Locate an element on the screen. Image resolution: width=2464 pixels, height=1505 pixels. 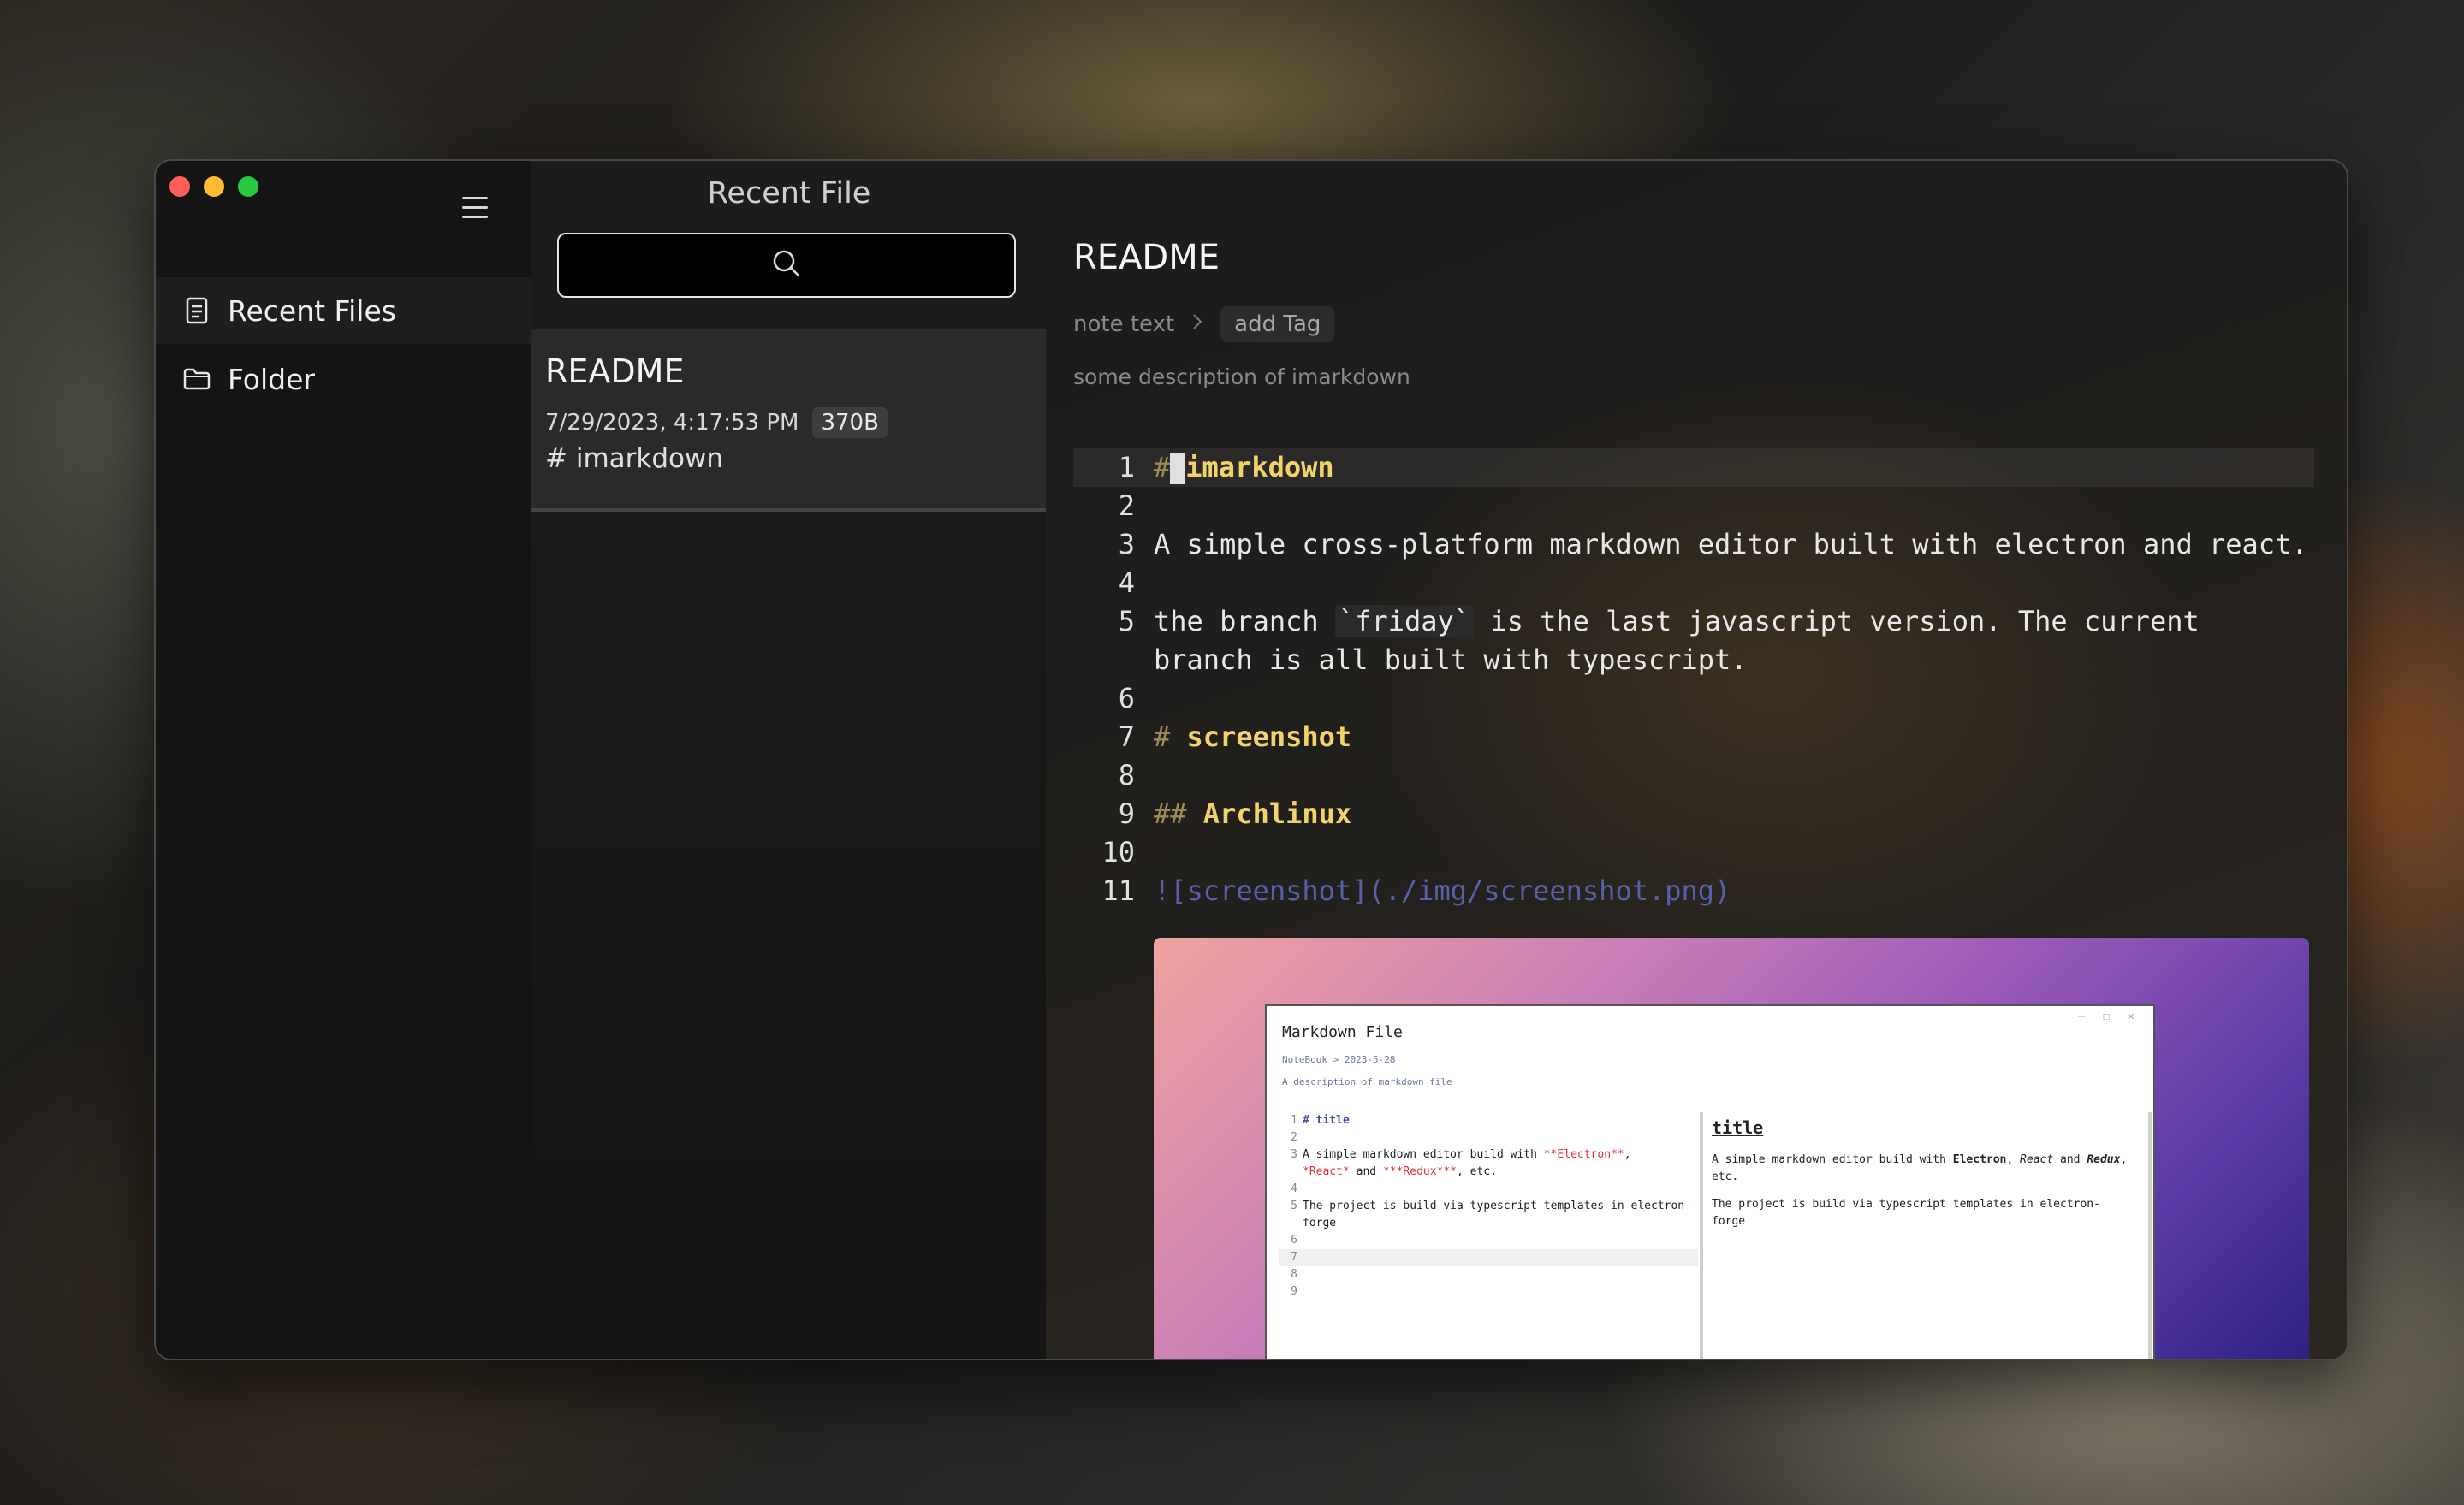
window-controls is located at coordinates (213, 186).